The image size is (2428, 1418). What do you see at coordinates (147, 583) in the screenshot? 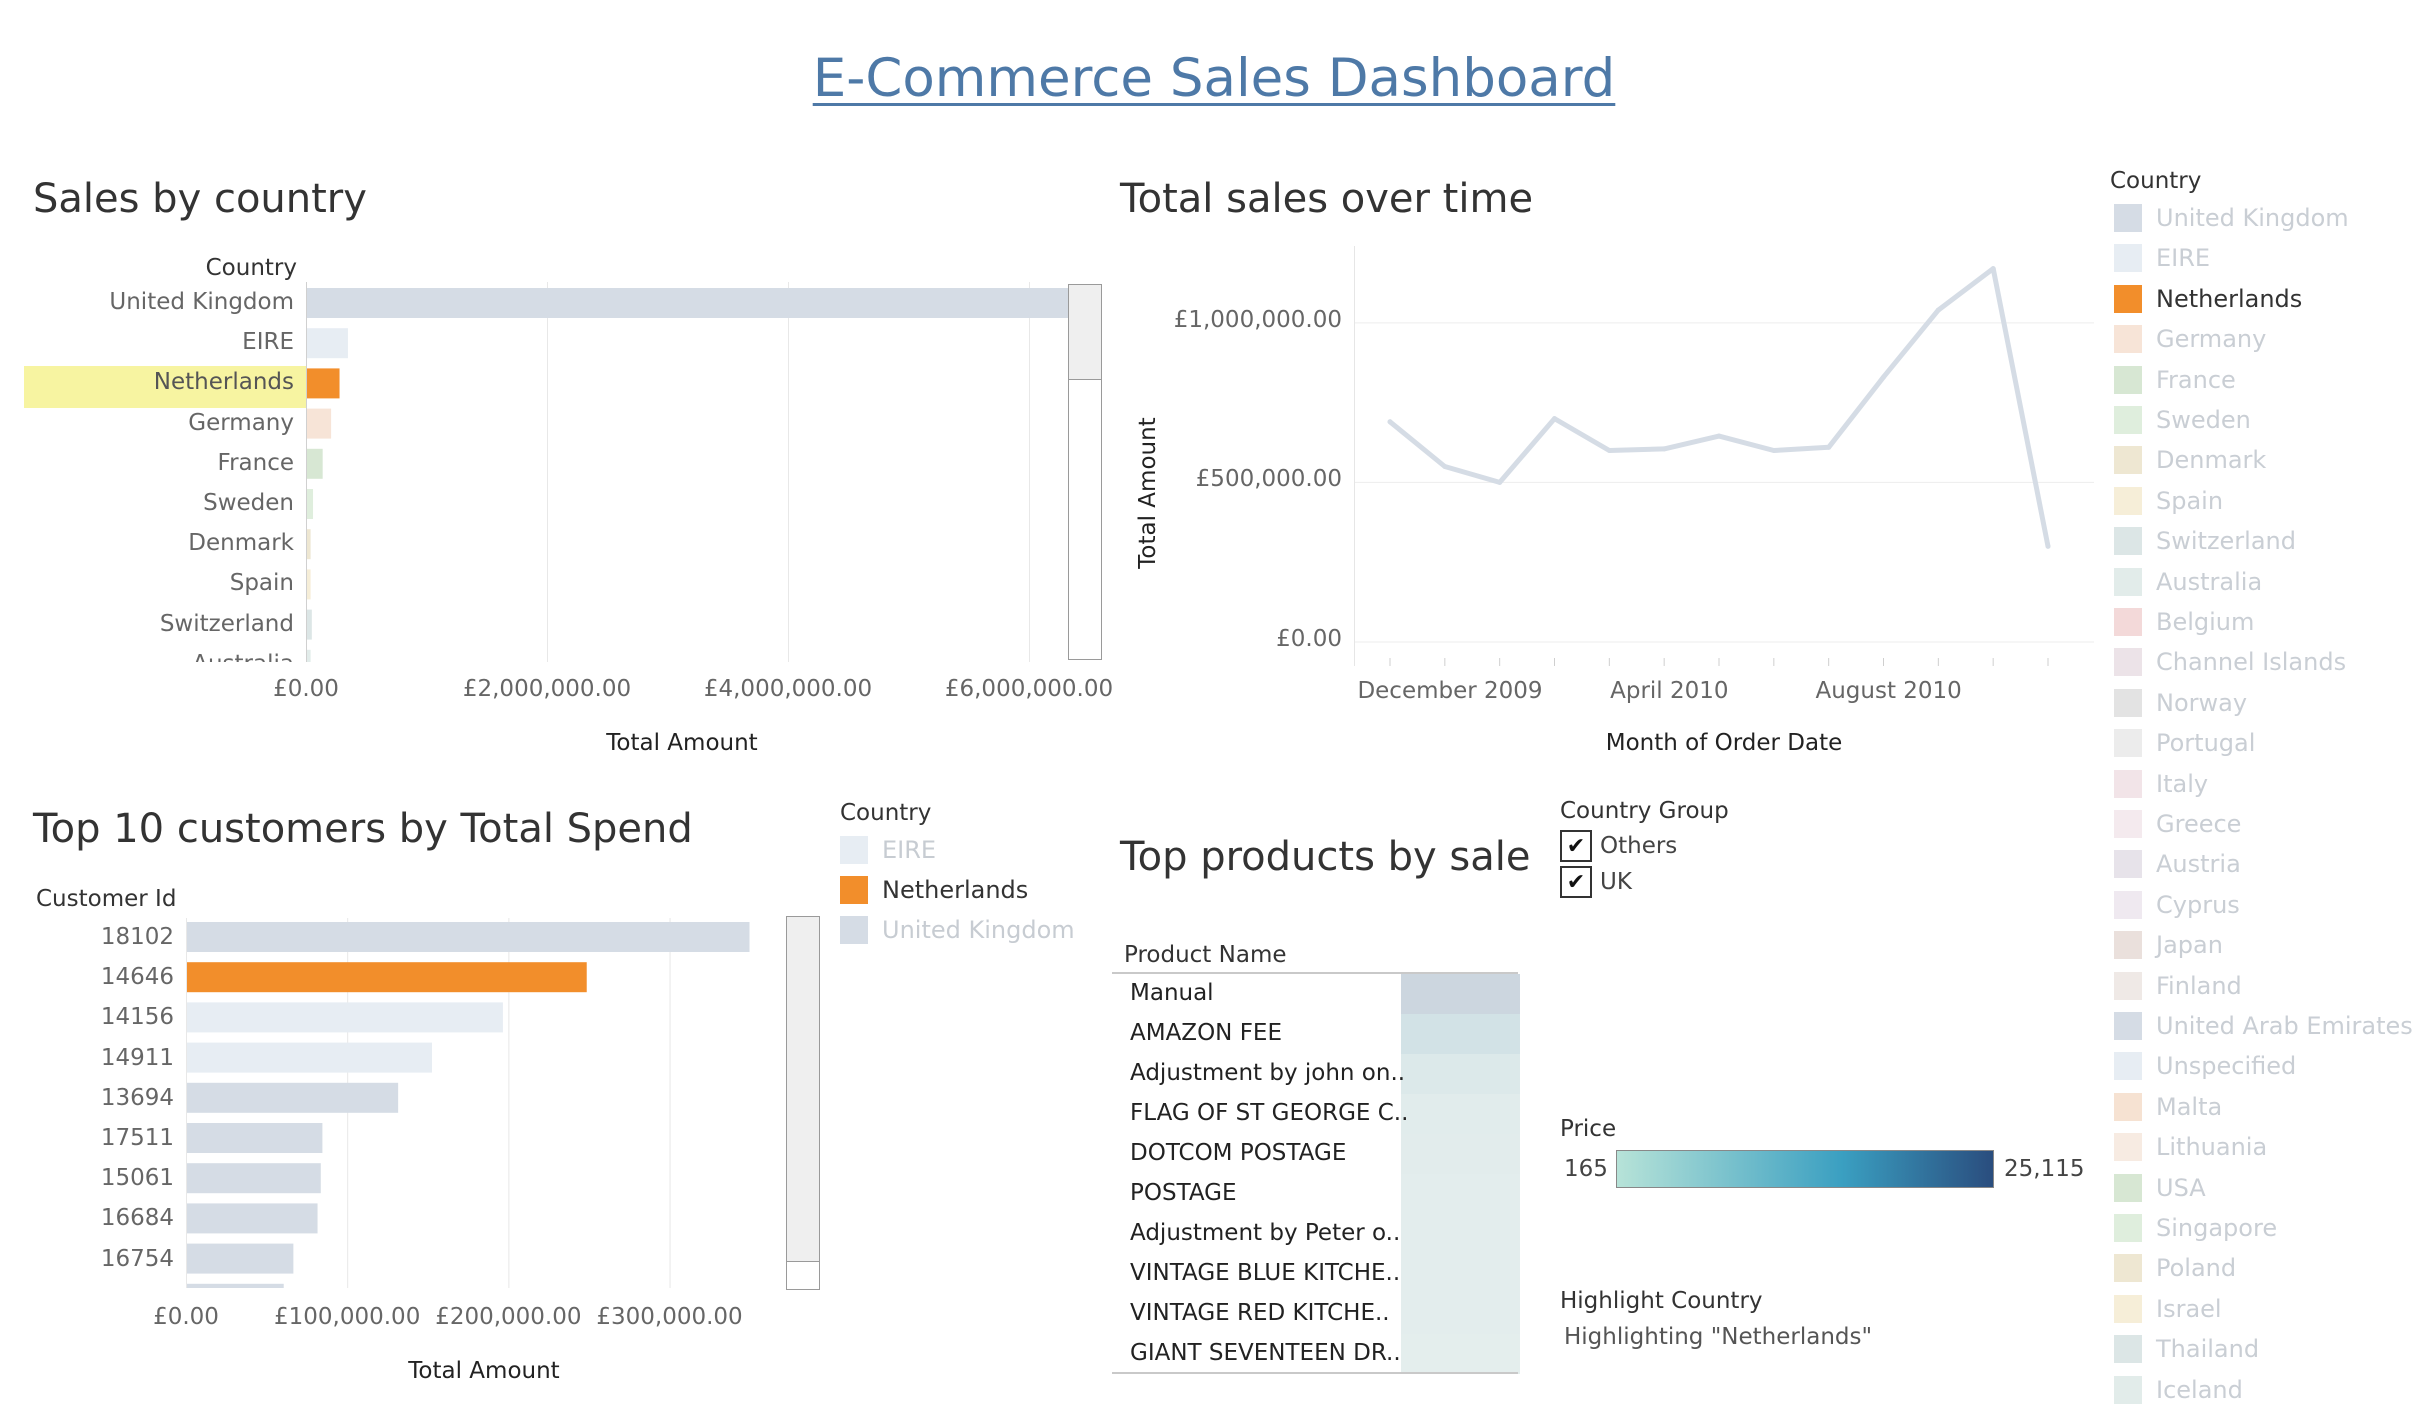
I see `country-label-spain: Spain` at bounding box center [147, 583].